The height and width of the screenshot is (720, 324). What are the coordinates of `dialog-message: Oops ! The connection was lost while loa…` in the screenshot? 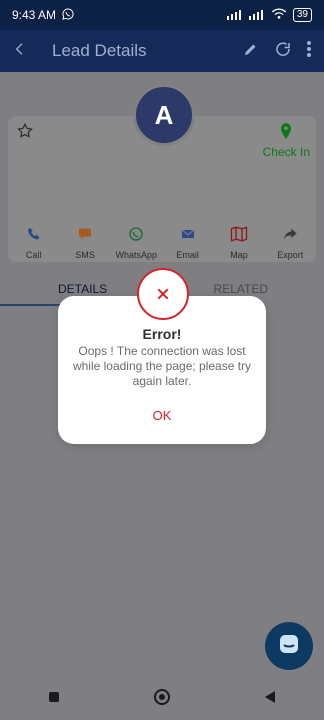 It's located at (162, 366).